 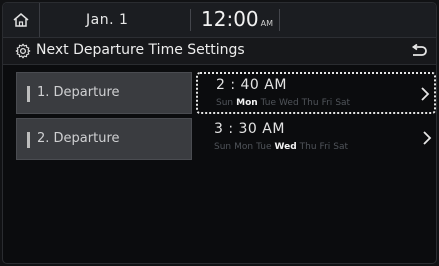 I want to click on page-title: Next Departure Time Settings, so click(x=140, y=50).